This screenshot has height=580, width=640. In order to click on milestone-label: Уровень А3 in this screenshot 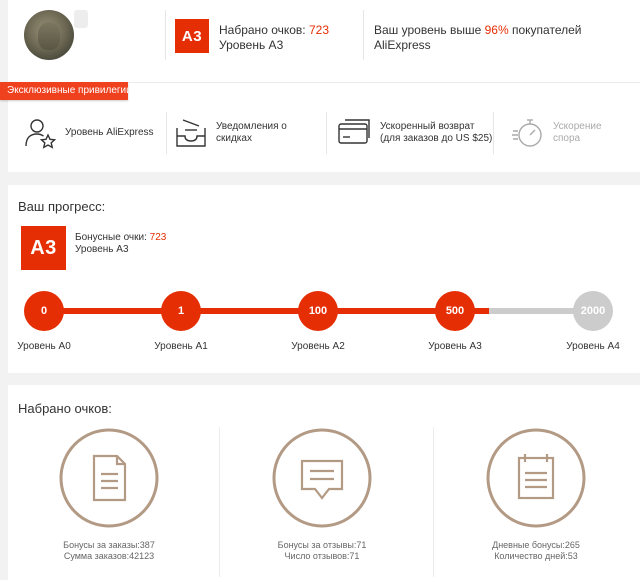, I will do `click(455, 346)`.